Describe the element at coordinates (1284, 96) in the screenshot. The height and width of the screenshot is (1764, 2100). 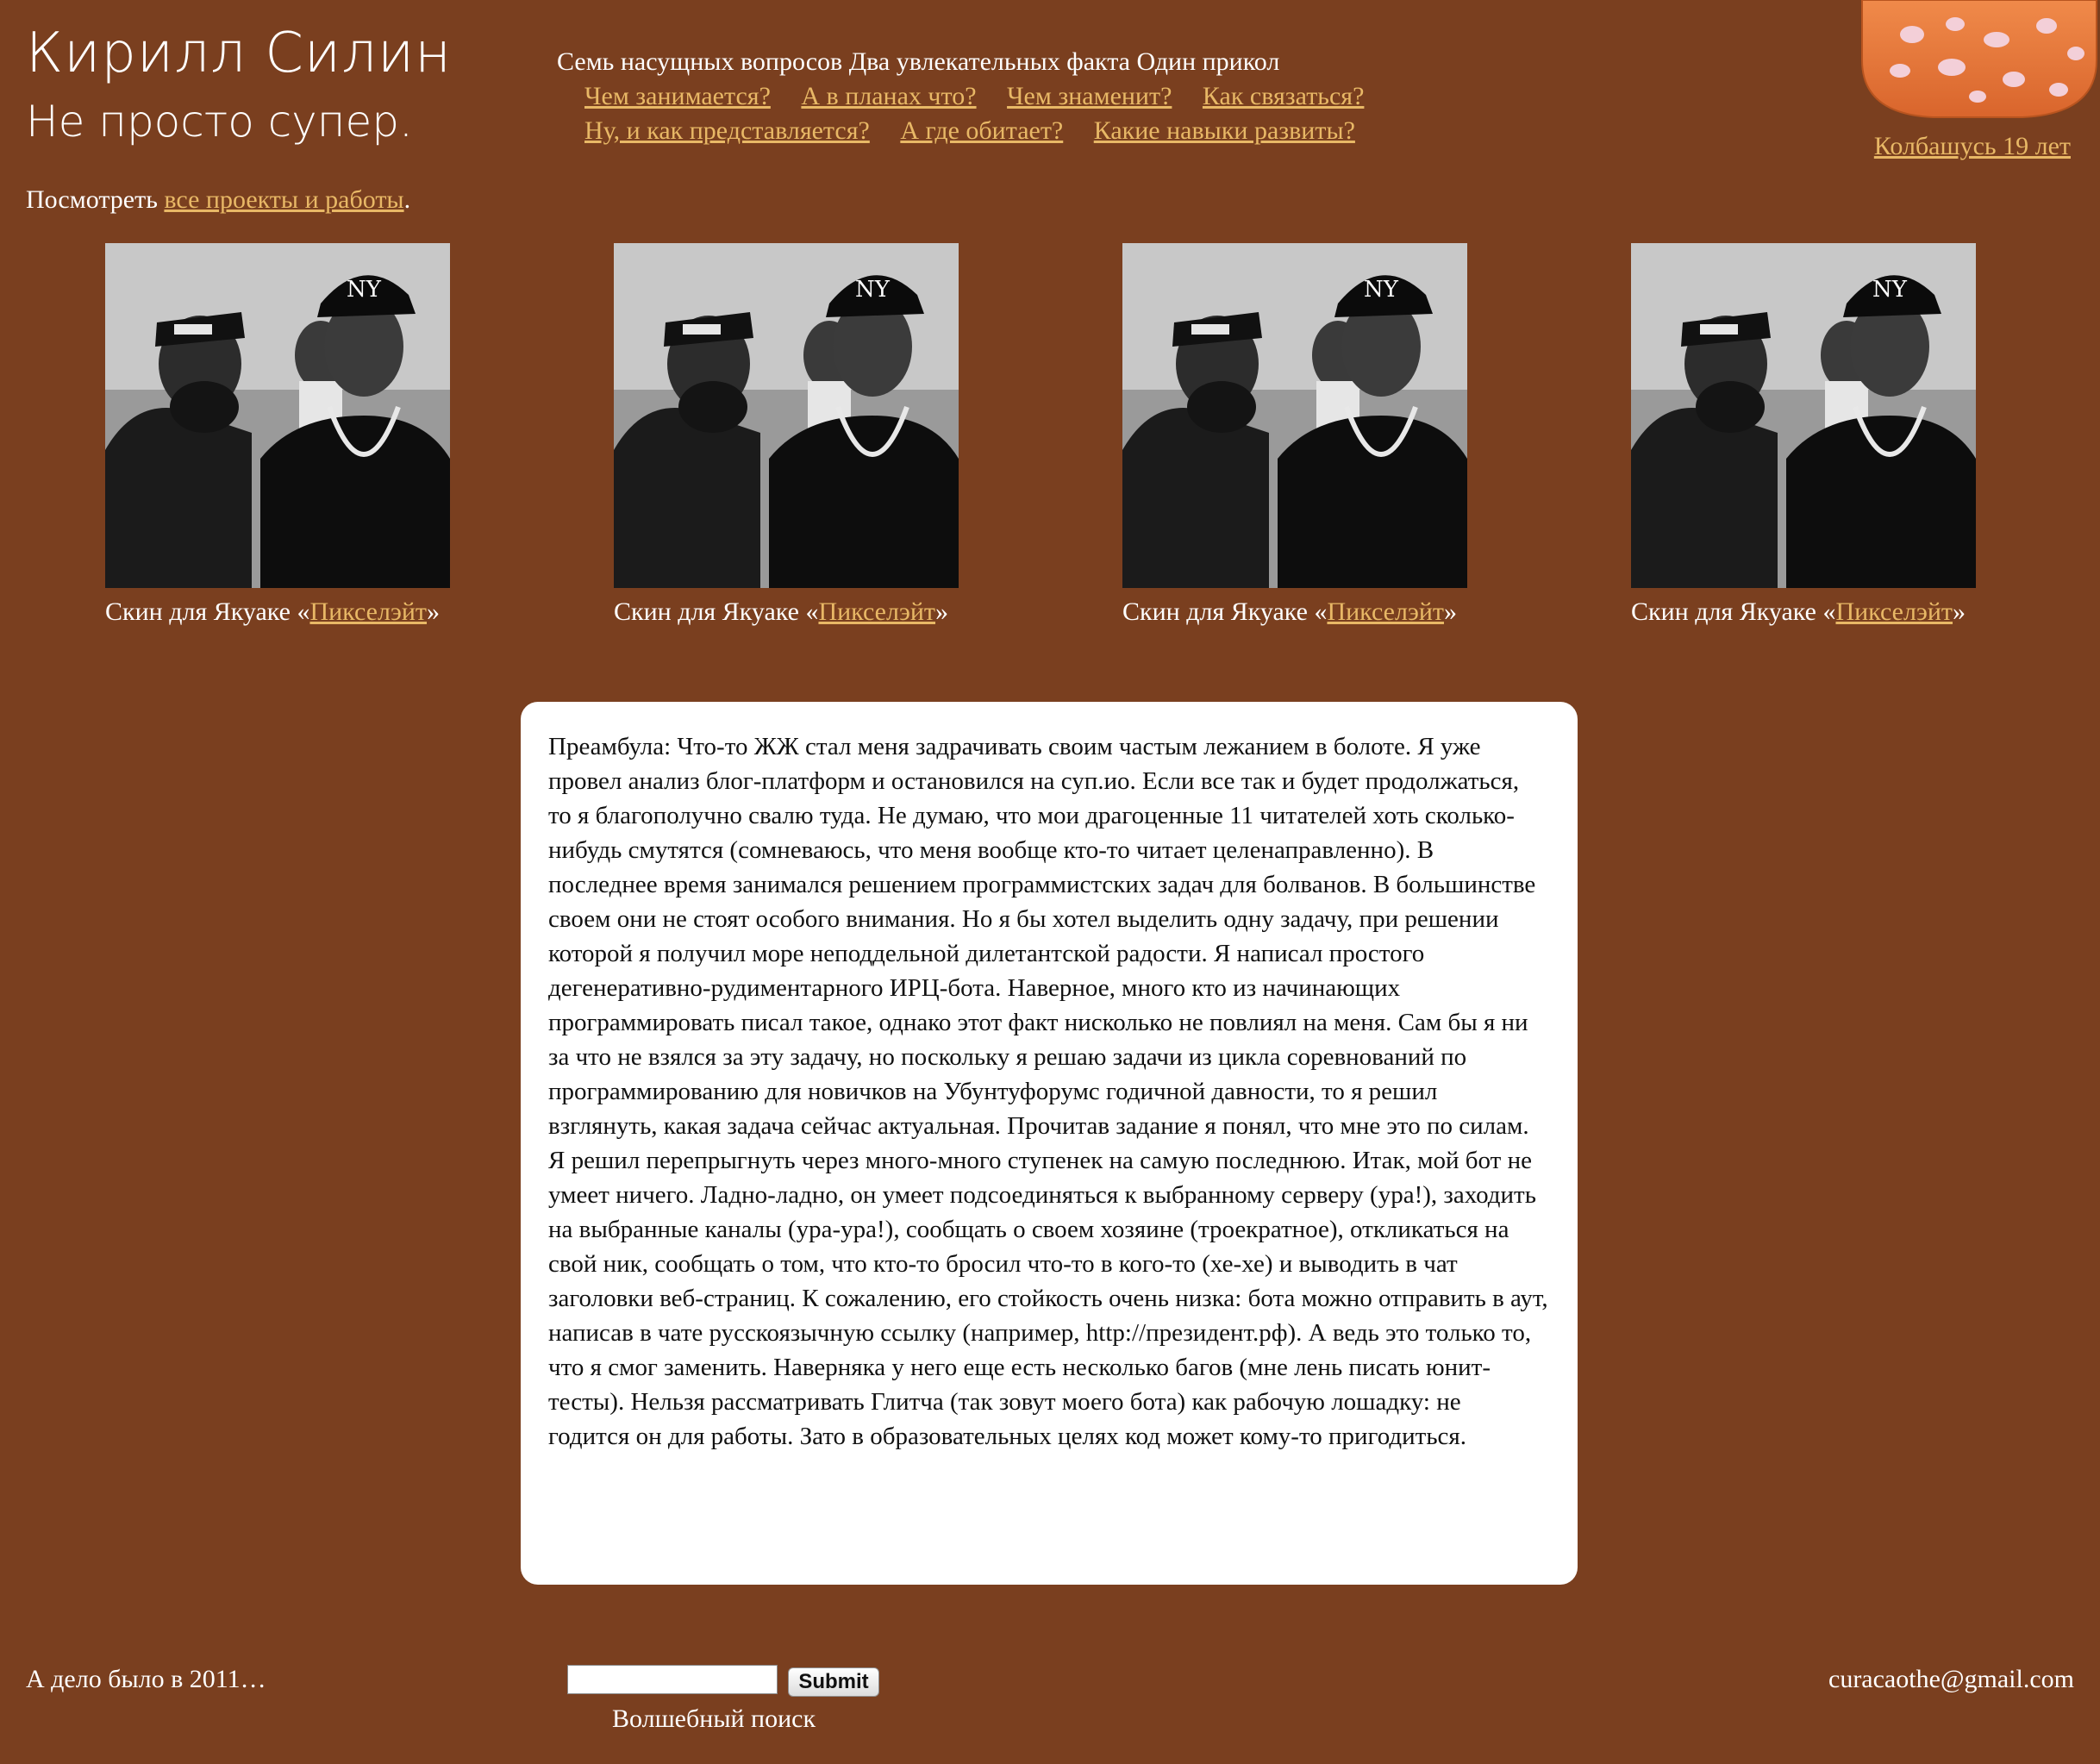
I see `nav-link-contact: Как связаться?` at that location.